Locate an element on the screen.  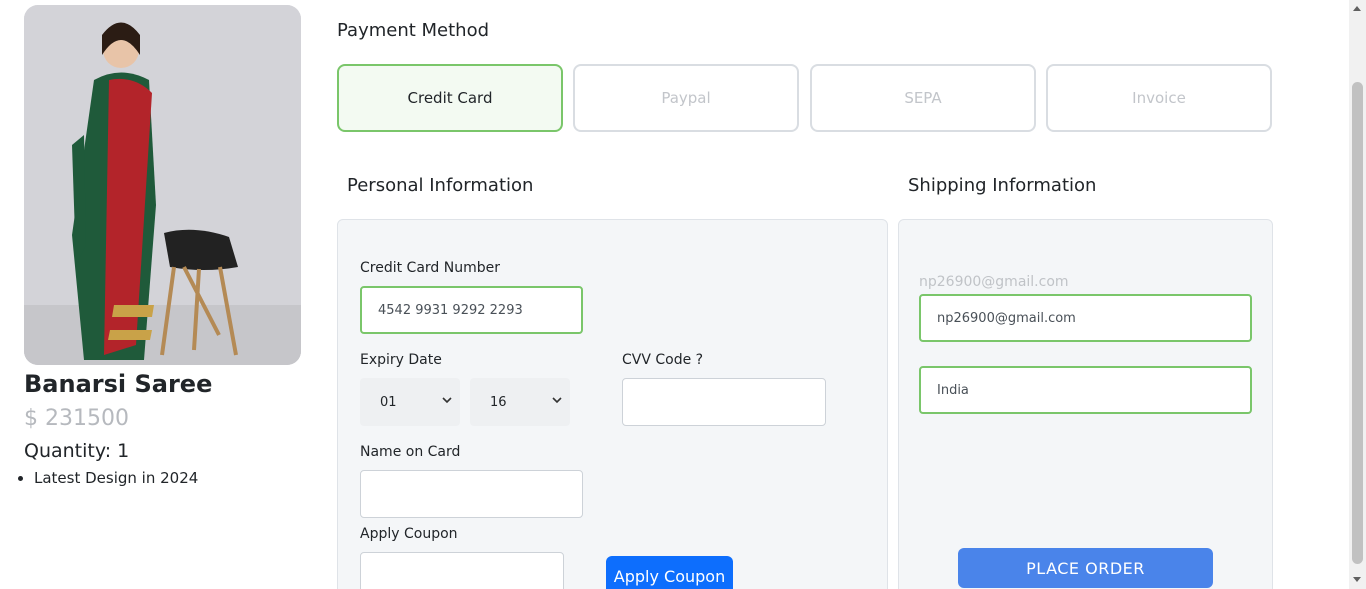
email-floating-label: np26900@gmail.com is located at coordinates (994, 282).